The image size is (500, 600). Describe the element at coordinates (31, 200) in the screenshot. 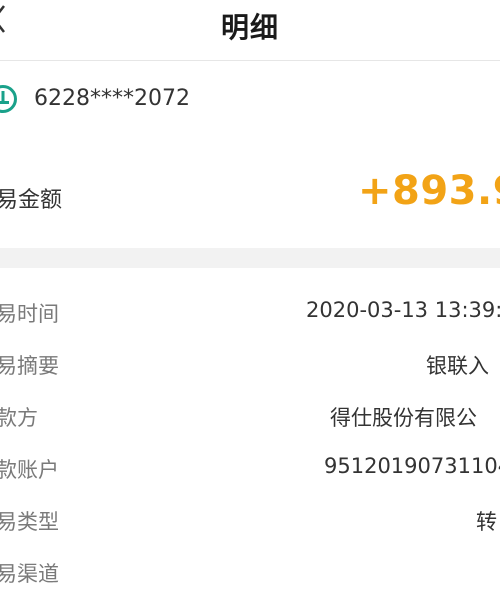

I see `amount-label: 易金额` at that location.